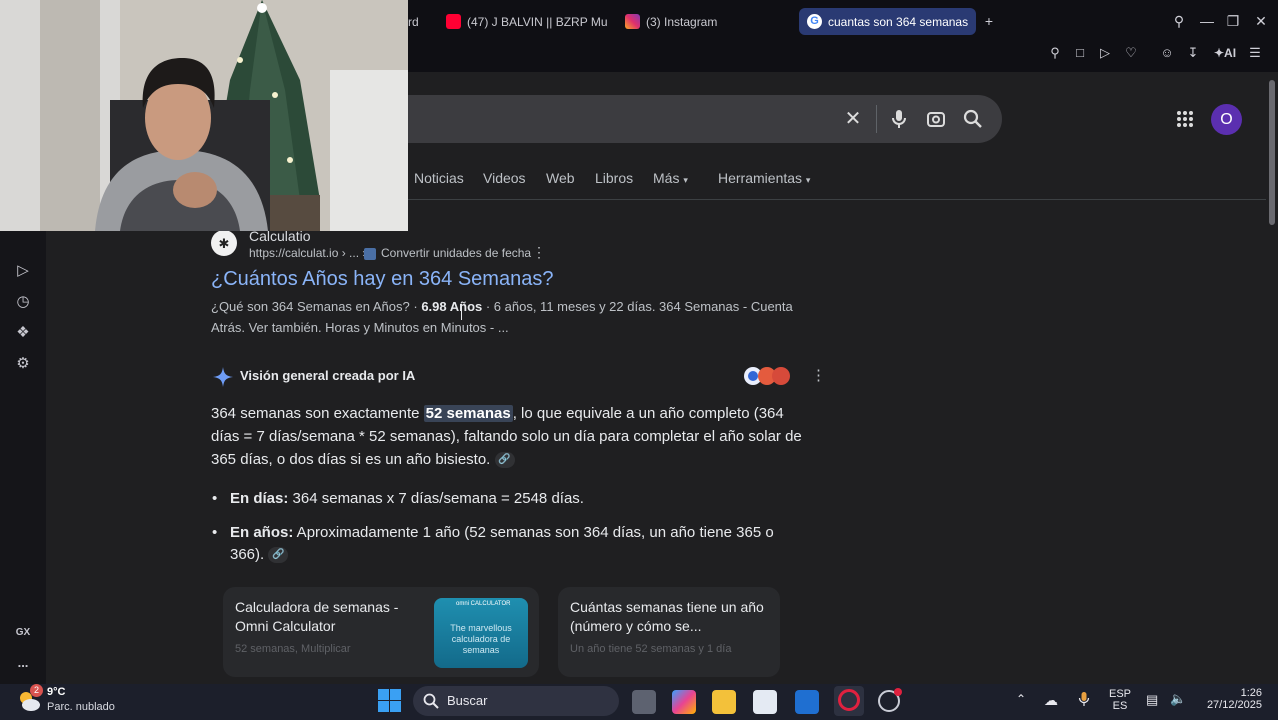 This screenshot has width=1278, height=720. Describe the element at coordinates (936, 119) in the screenshot. I see `lens-search-icon` at that location.